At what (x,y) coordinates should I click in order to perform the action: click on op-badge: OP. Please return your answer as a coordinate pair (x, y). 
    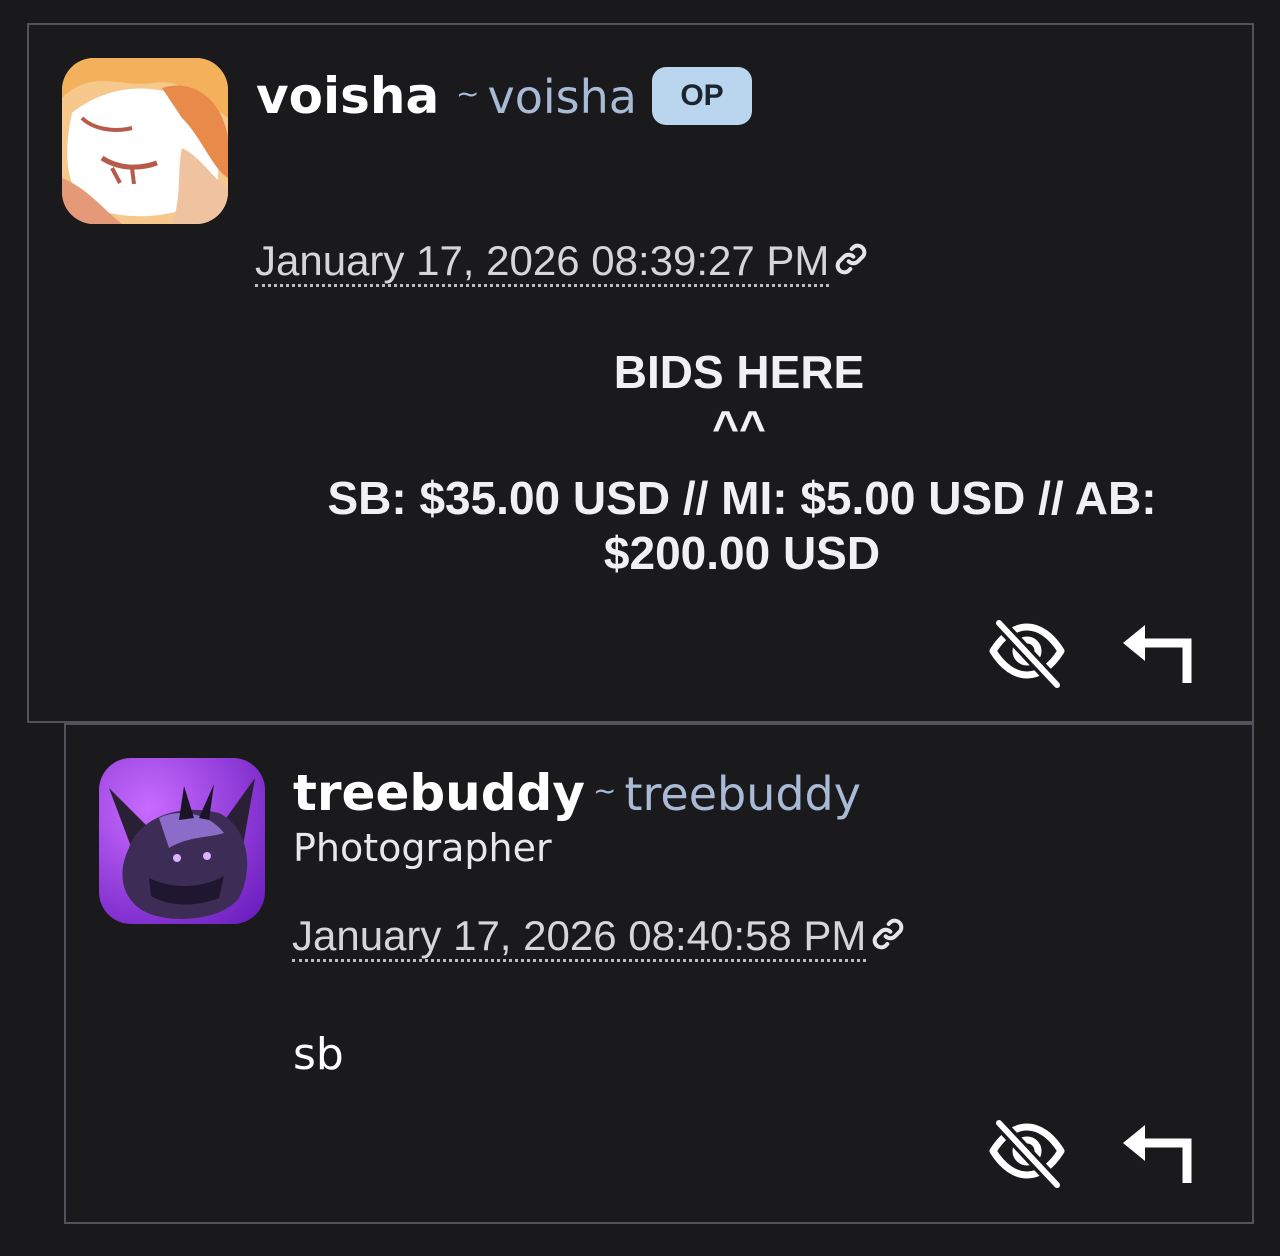
    Looking at the image, I should click on (702, 96).